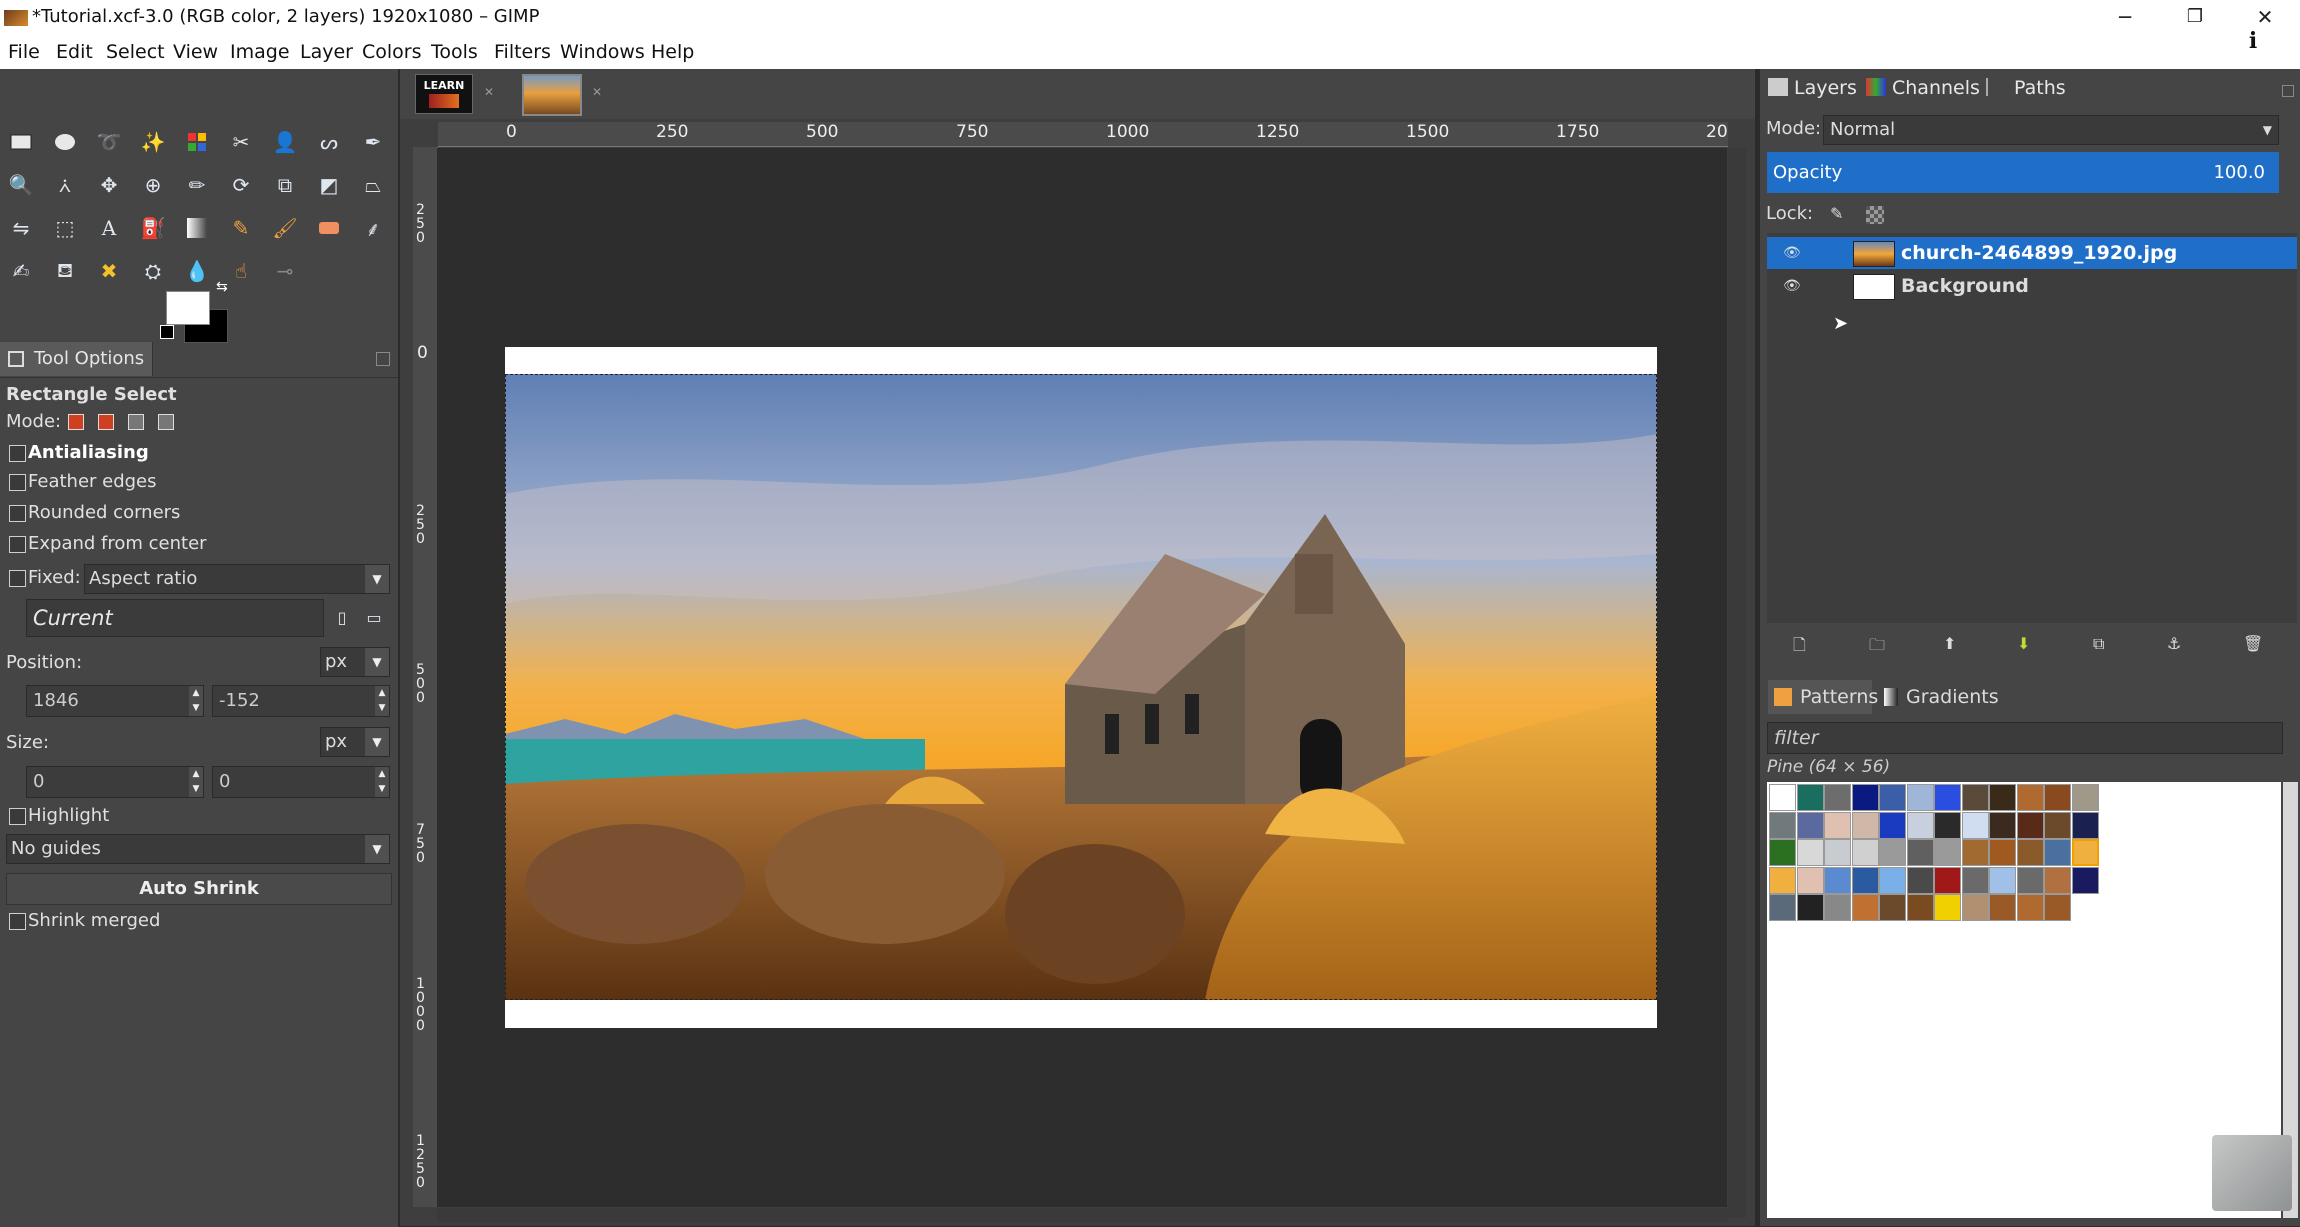  What do you see at coordinates (65, 185) in the screenshot?
I see `measure-icon: ⩑` at bounding box center [65, 185].